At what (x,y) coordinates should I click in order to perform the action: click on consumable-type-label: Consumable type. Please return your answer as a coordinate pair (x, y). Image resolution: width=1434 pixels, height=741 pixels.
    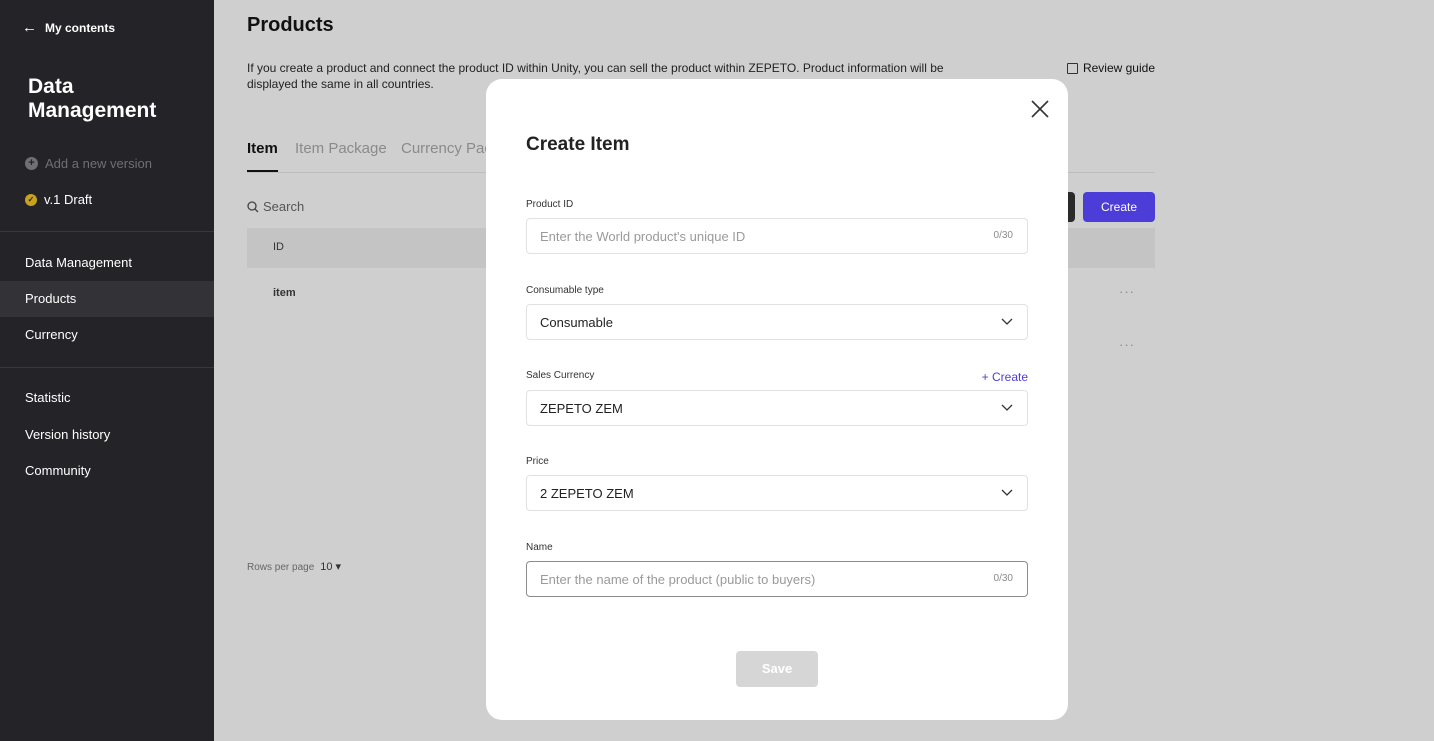
    Looking at the image, I should click on (565, 290).